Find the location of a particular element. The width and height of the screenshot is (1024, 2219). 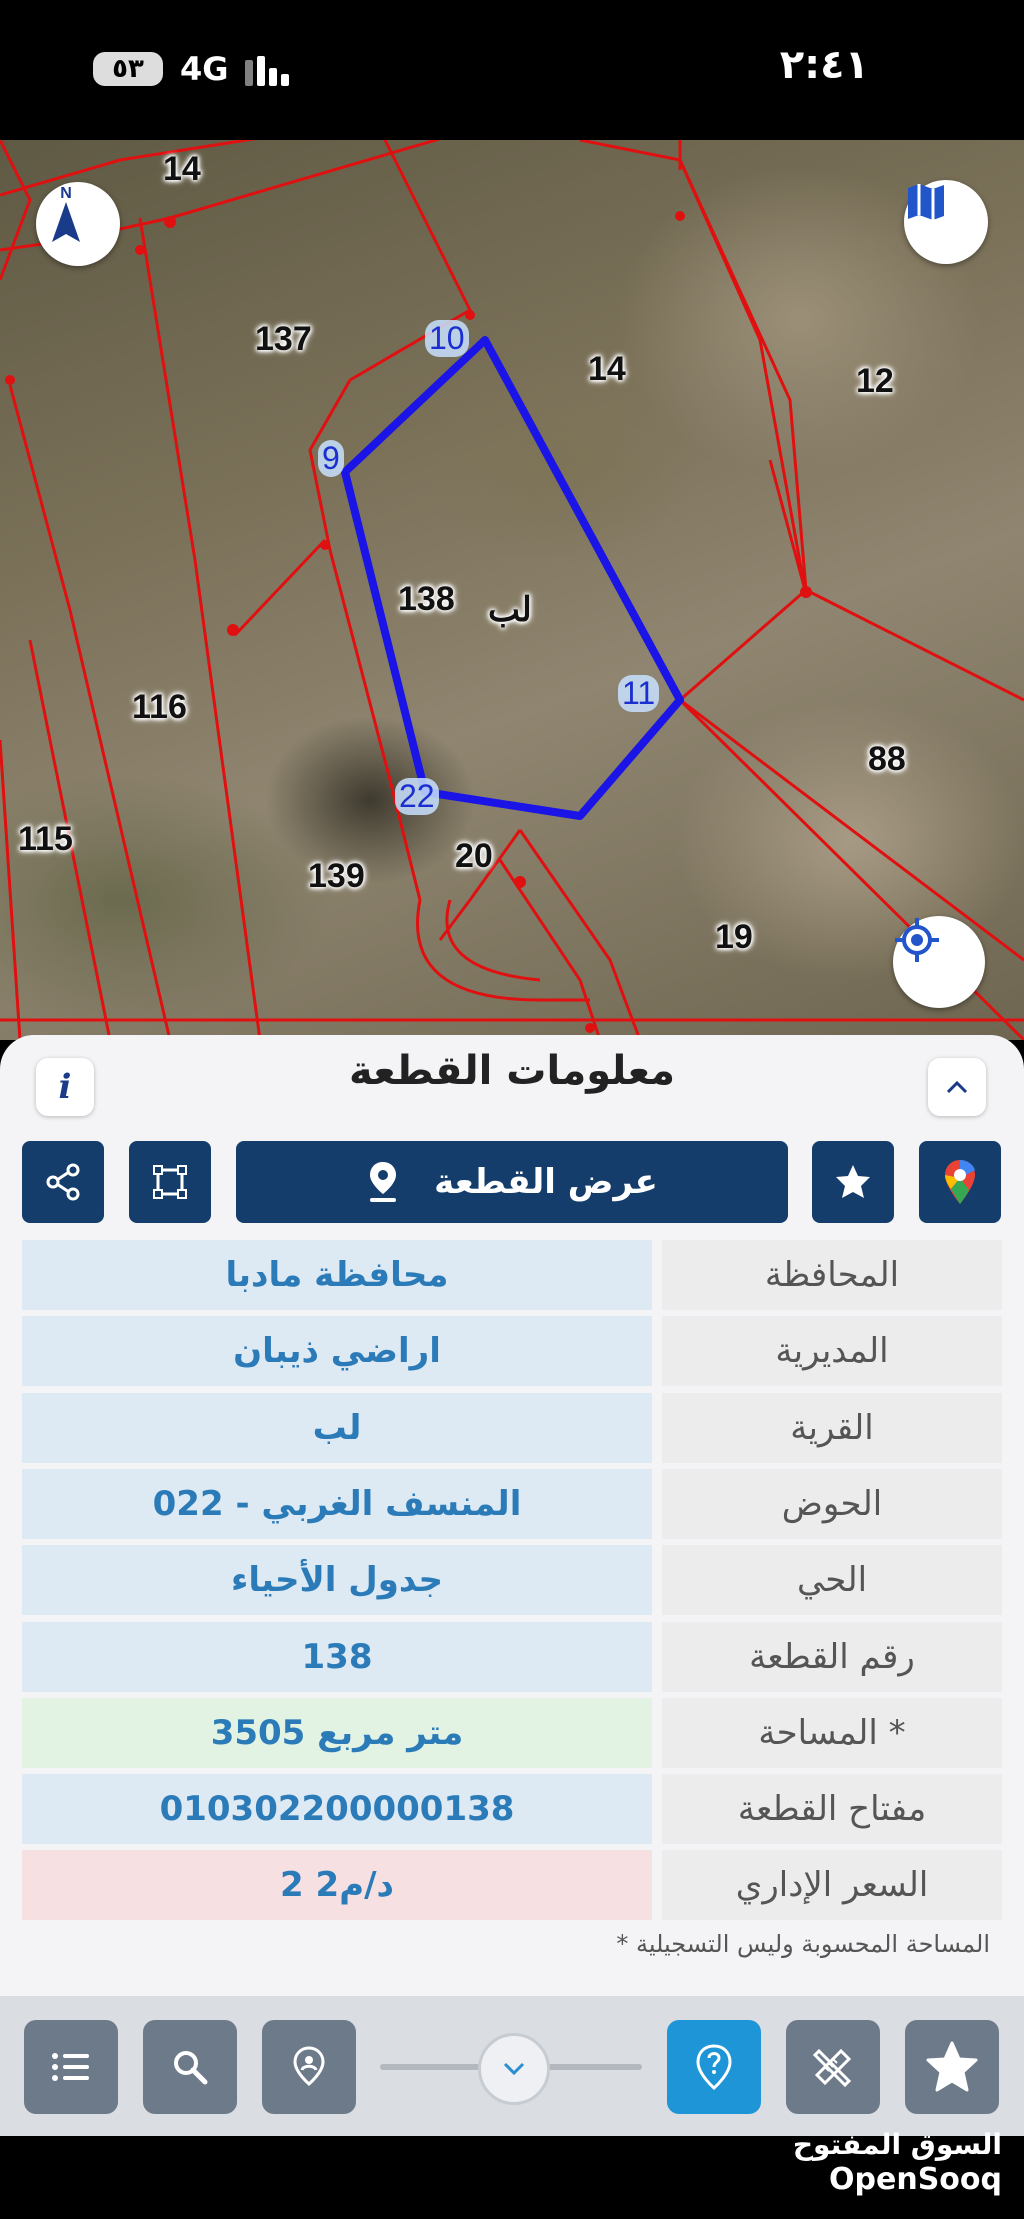

view-parcel-label: عرض القطعة is located at coordinates (546, 1182).